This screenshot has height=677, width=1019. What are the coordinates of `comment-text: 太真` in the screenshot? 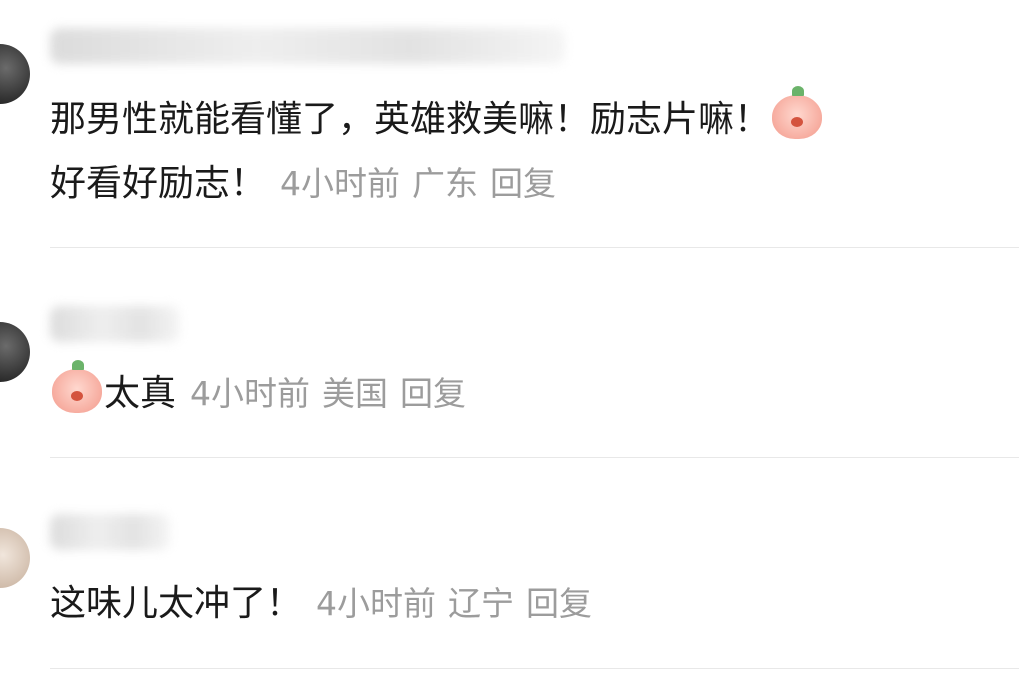 It's located at (140, 393).